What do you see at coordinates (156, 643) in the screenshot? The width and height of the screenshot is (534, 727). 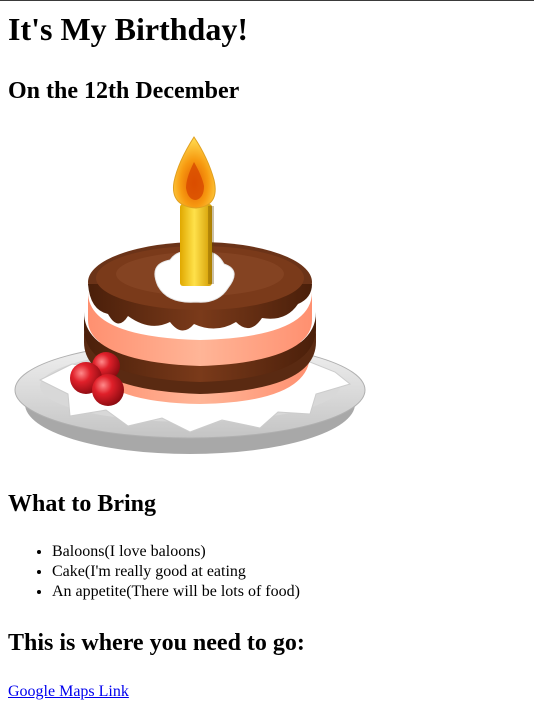 I see `where-to-go-heading: This is where you need to go:` at bounding box center [156, 643].